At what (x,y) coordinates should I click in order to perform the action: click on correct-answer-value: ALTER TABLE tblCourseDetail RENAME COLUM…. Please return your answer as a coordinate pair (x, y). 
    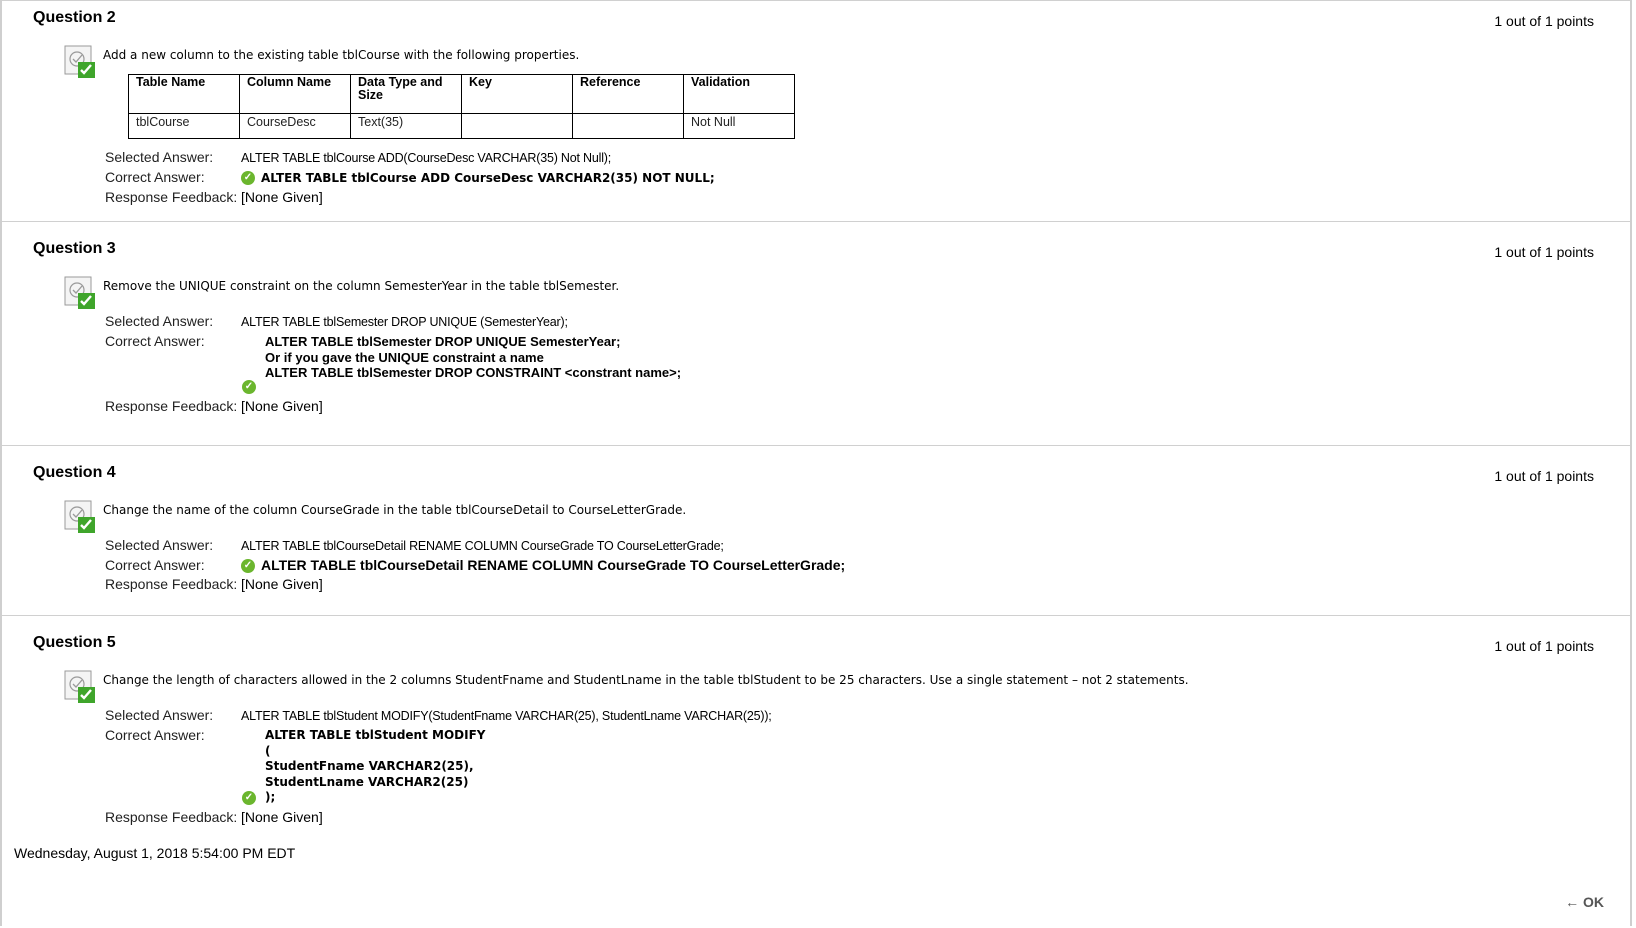
    Looking at the image, I should click on (553, 565).